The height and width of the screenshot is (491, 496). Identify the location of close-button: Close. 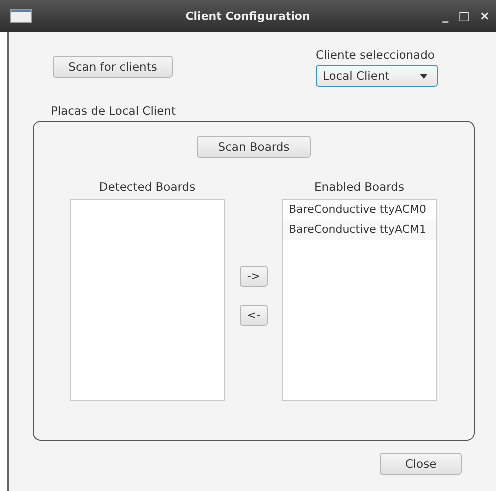
(421, 464).